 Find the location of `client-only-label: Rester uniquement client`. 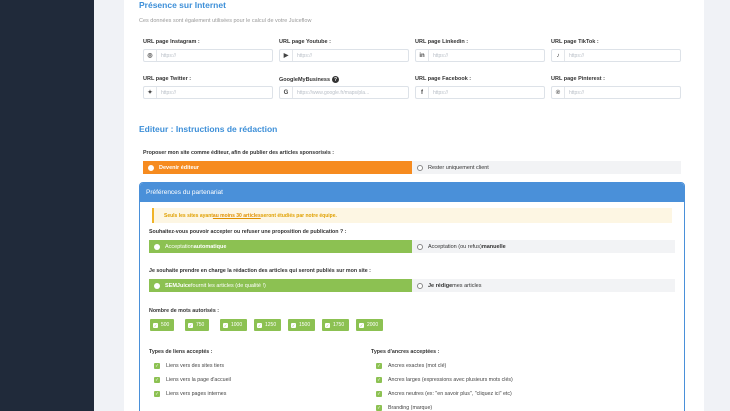

client-only-label: Rester uniquement client is located at coordinates (458, 167).